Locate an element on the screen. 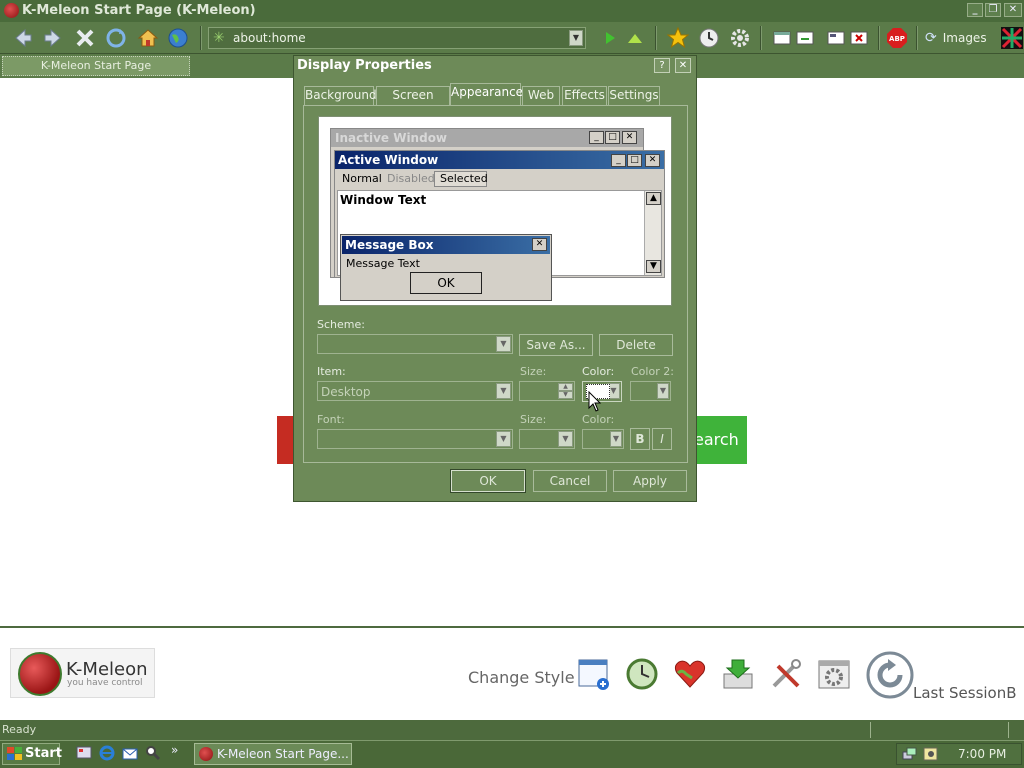 This screenshot has width=1024, height=768. history-shortcut-icon is located at coordinates (642, 674).